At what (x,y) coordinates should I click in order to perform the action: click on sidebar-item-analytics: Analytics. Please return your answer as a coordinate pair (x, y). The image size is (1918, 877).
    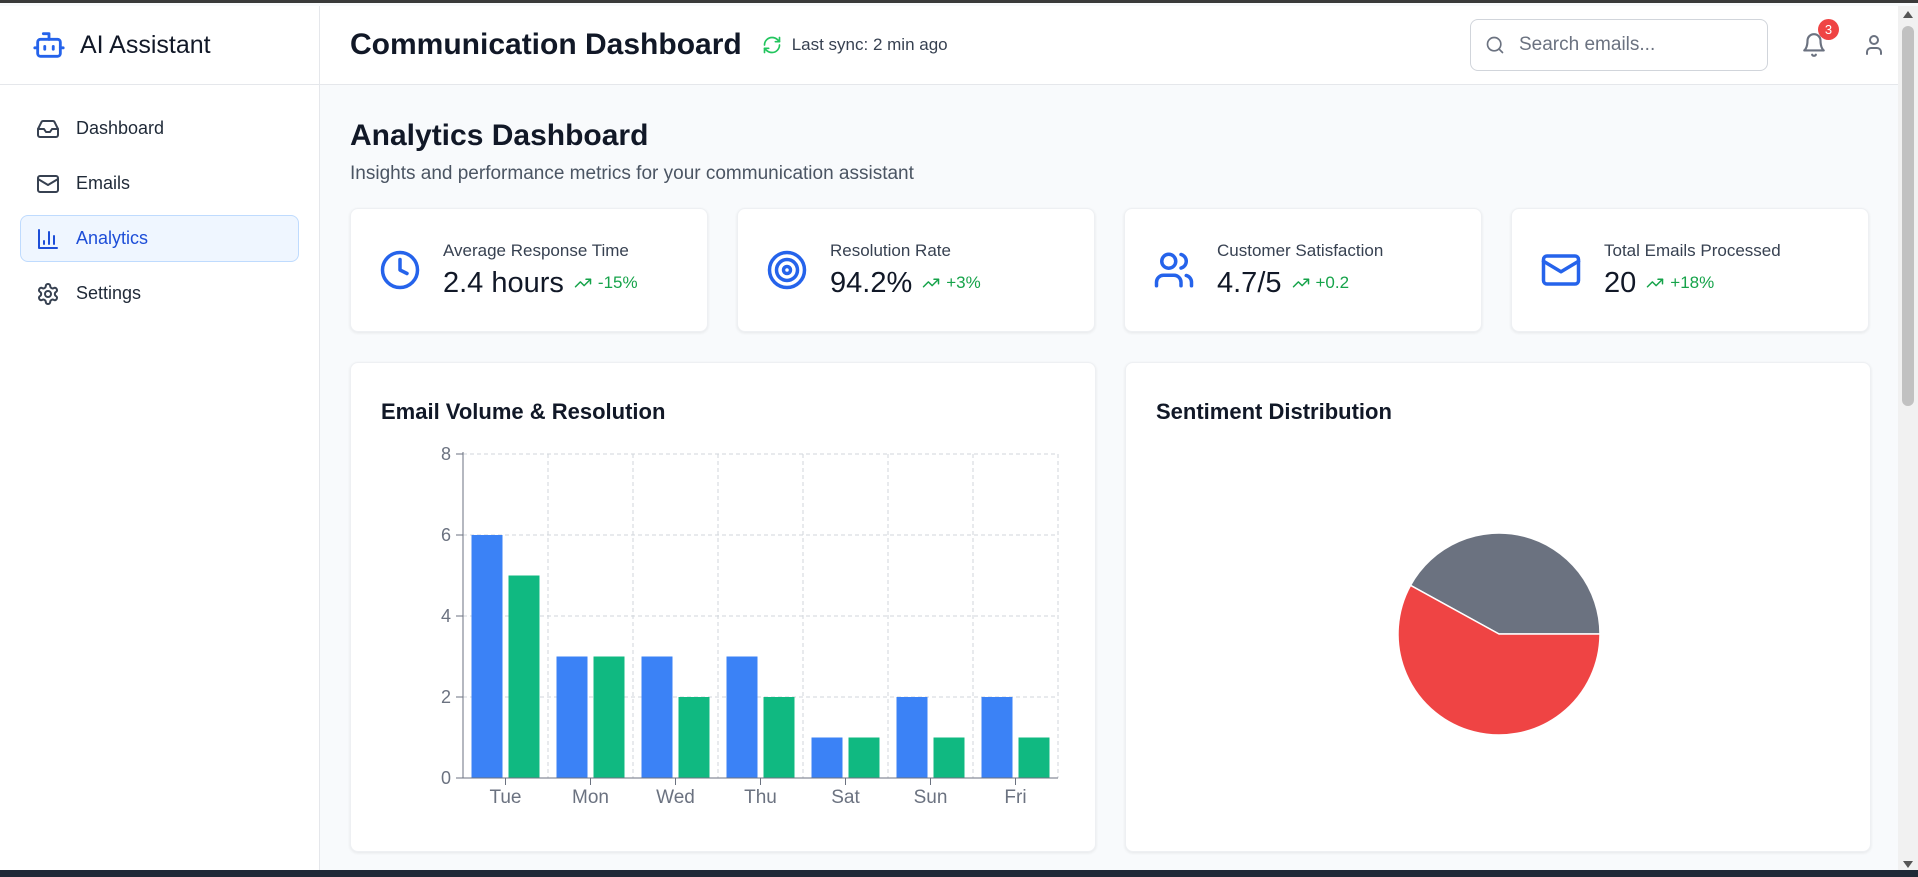
    Looking at the image, I should click on (159, 238).